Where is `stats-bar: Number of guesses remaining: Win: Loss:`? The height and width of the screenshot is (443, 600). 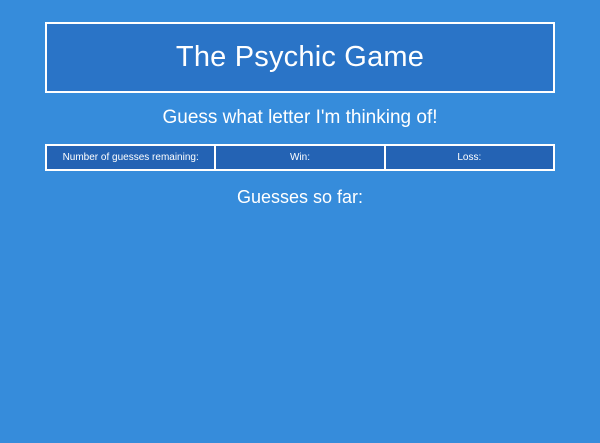 stats-bar: Number of guesses remaining: Win: Loss: is located at coordinates (300, 157).